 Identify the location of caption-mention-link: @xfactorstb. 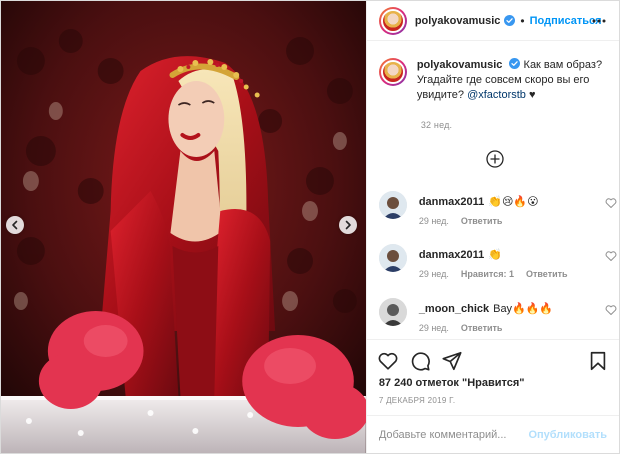
(496, 95).